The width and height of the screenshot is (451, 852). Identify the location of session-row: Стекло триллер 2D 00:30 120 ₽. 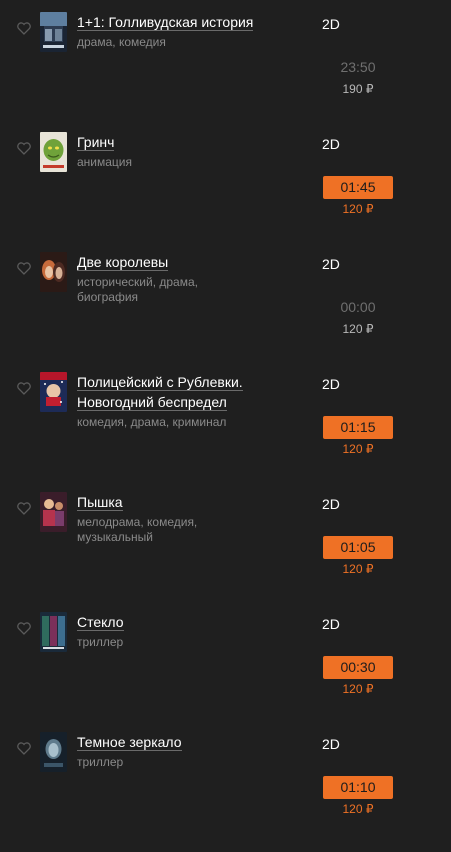
(225, 672).